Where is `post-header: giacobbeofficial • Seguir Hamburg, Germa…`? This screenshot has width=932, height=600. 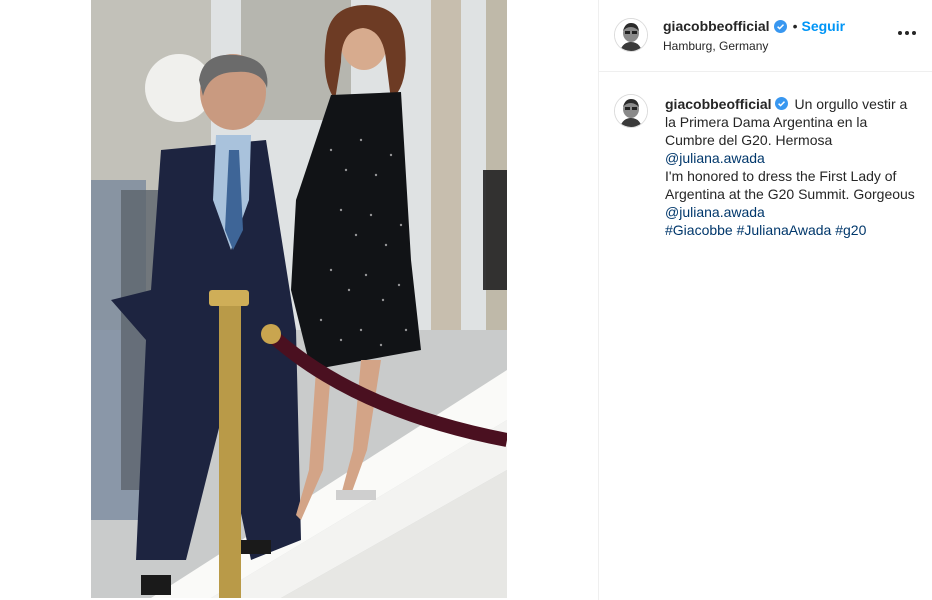
post-header: giacobbeofficial • Seguir Hamburg, Germa… is located at coordinates (765, 36).